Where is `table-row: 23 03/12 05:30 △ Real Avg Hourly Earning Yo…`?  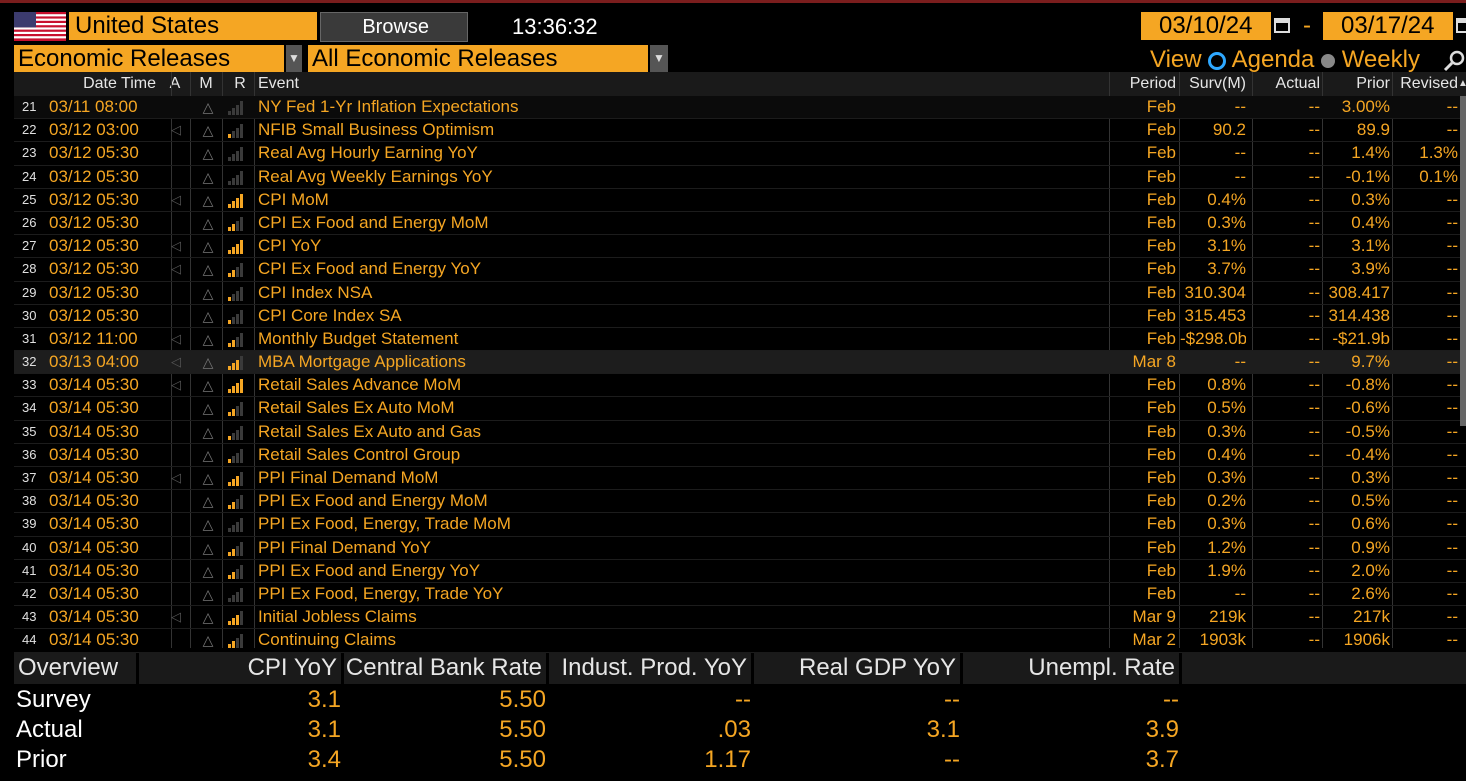
table-row: 23 03/12 05:30 △ Real Avg Hourly Earning Yo… is located at coordinates (740, 154).